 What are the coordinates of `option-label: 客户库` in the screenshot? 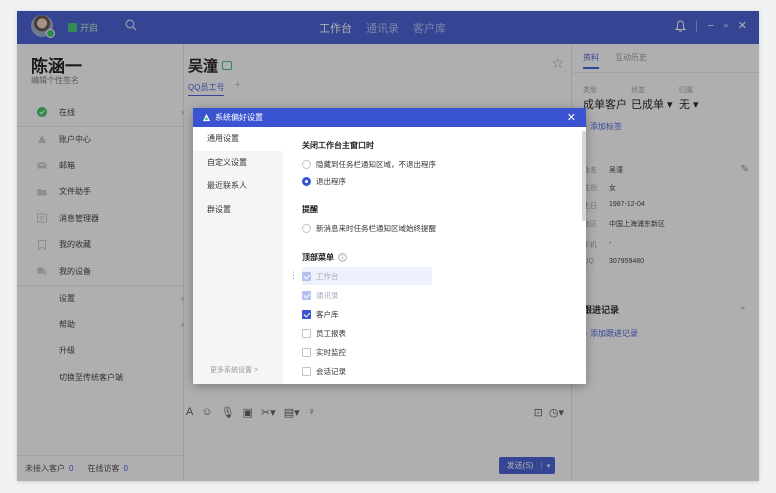 It's located at (327, 314).